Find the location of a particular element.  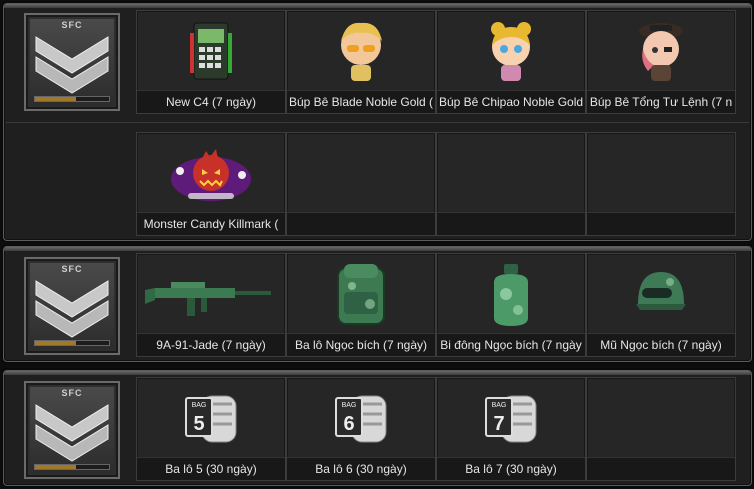

bag-5-icon: BAG 5 is located at coordinates (211, 419).